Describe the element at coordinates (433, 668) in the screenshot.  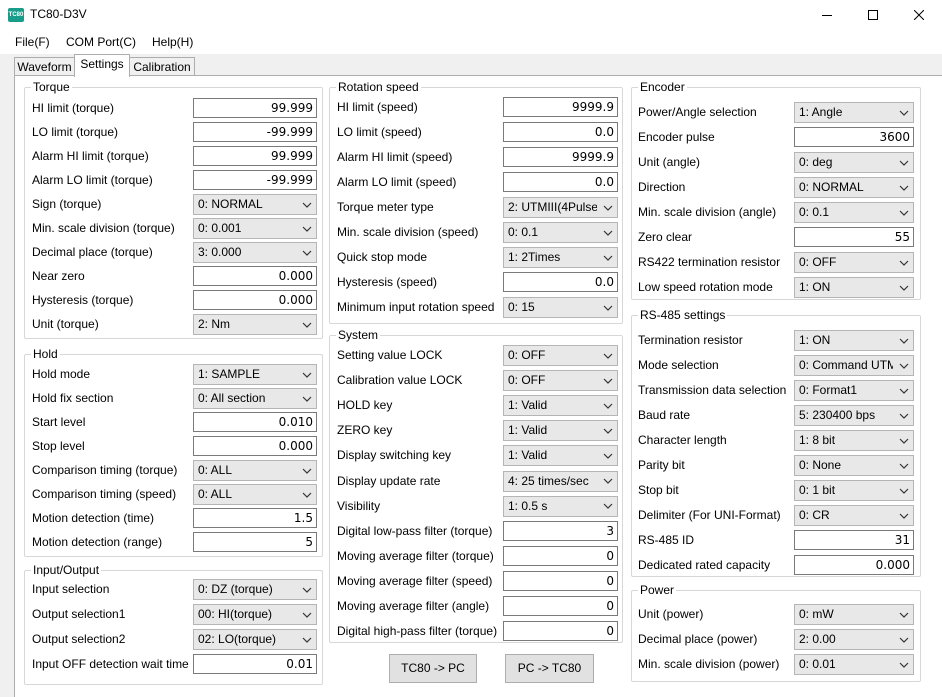
I see `tc80-to-pc-button: TC80 -> PC` at that location.